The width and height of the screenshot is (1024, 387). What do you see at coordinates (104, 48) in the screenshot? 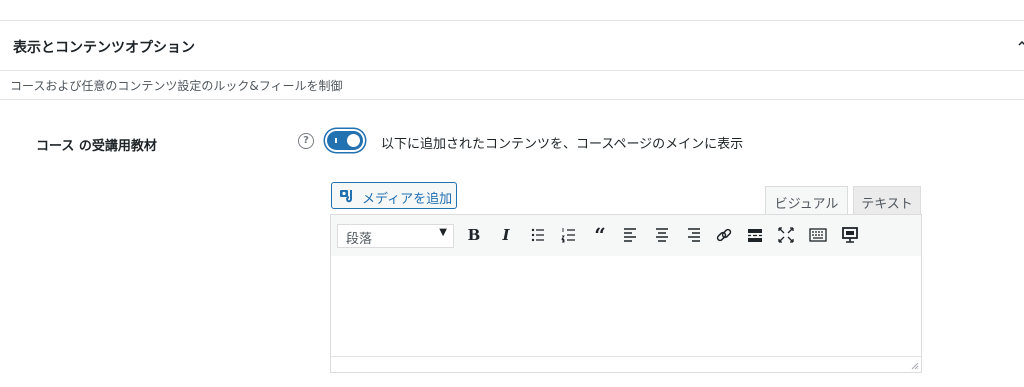
I see `section-title: 表示とコンテンツオプション` at bounding box center [104, 48].